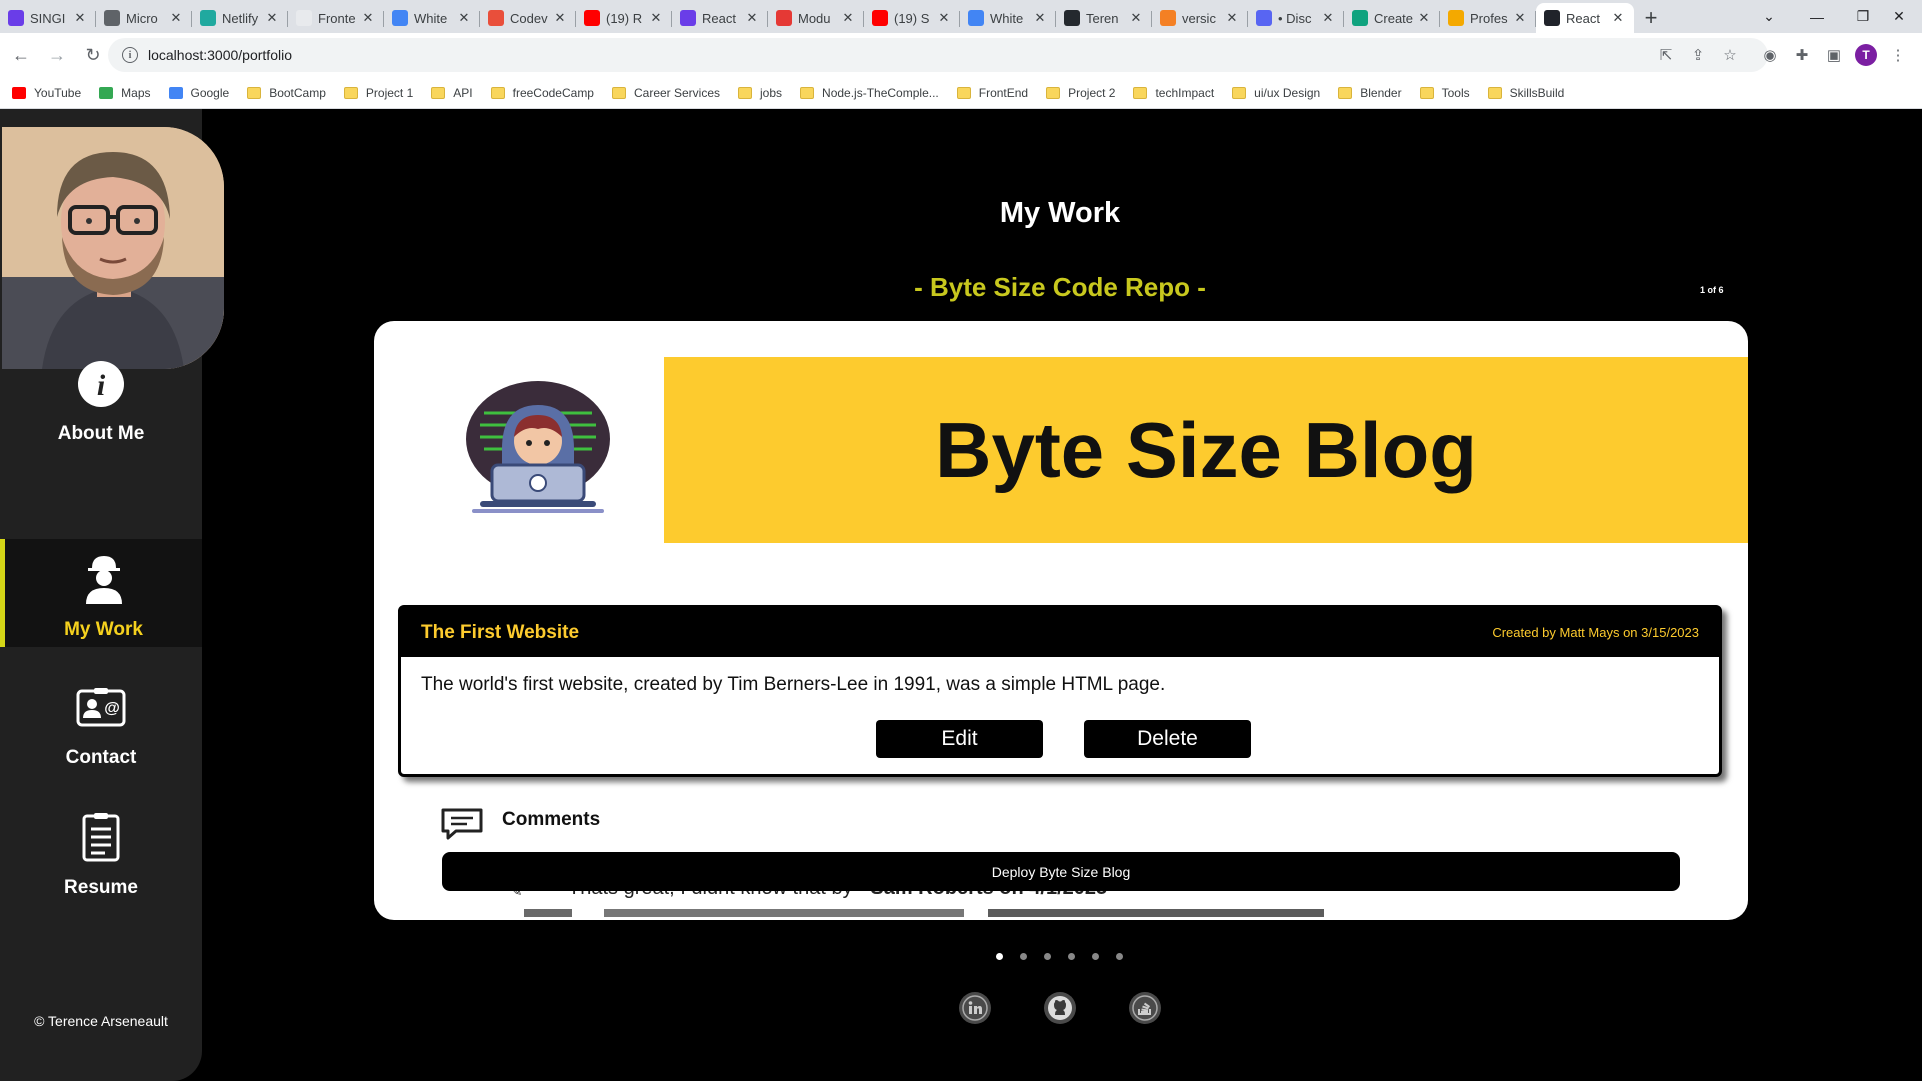  What do you see at coordinates (1834, 55) in the screenshot?
I see `side-panel-icon: ▣` at bounding box center [1834, 55].